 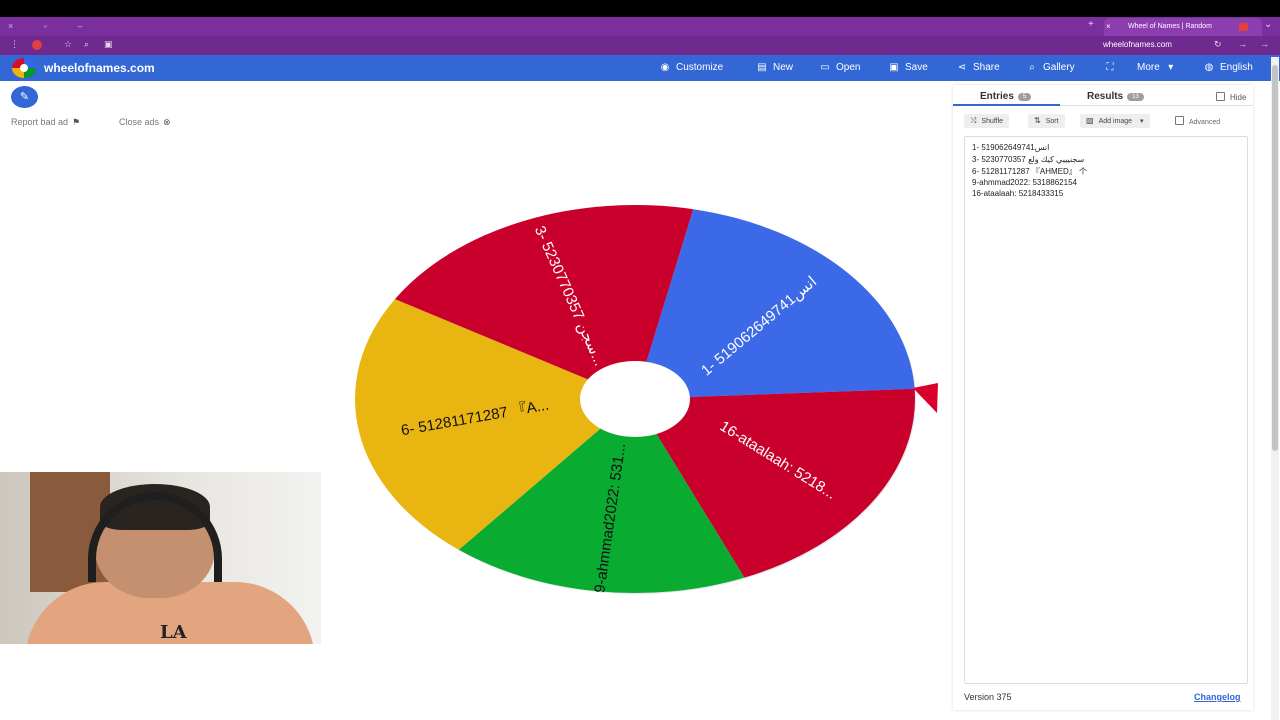 I want to click on save-label: Save, so click(x=916, y=67).